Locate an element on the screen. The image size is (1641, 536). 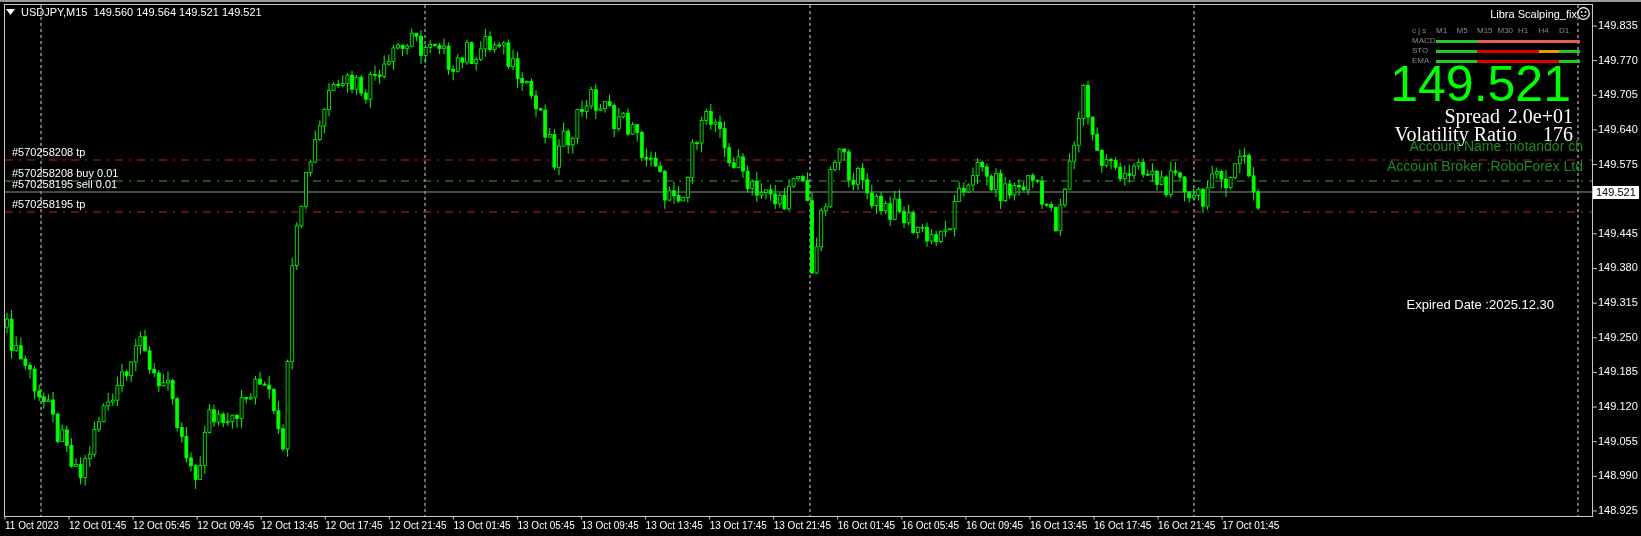
timeframe-label: M5 is located at coordinates (1462, 31).